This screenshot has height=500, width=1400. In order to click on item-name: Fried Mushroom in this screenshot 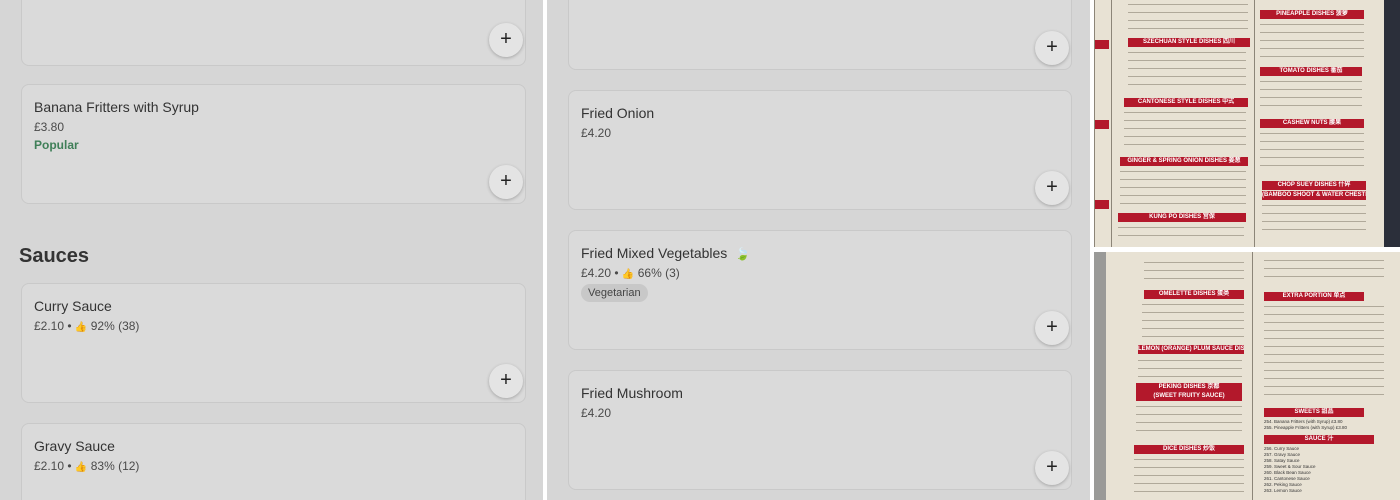, I will do `click(632, 393)`.